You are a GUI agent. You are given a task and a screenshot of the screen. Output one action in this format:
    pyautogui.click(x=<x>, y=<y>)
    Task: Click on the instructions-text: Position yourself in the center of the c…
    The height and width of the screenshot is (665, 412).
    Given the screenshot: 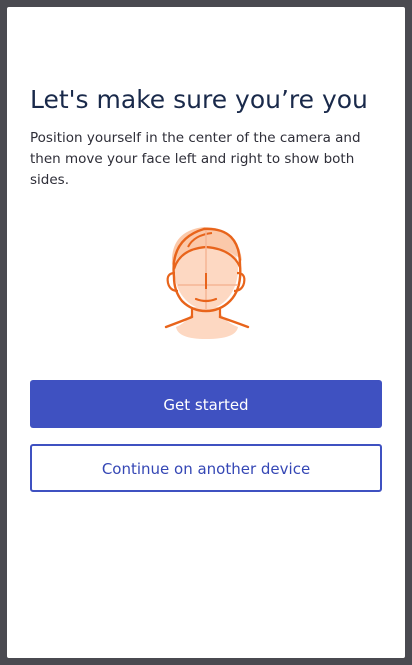 What is the action you would take?
    pyautogui.click(x=195, y=159)
    